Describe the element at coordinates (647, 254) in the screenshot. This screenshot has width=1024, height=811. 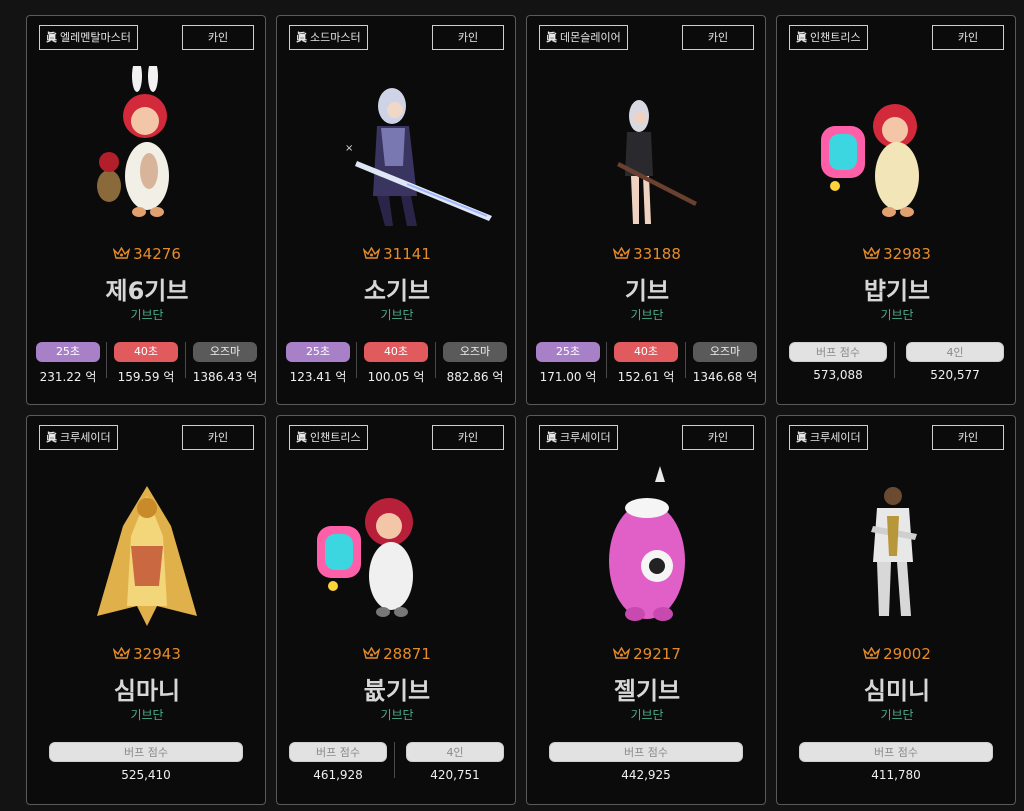
I see `character-score: 33188` at that location.